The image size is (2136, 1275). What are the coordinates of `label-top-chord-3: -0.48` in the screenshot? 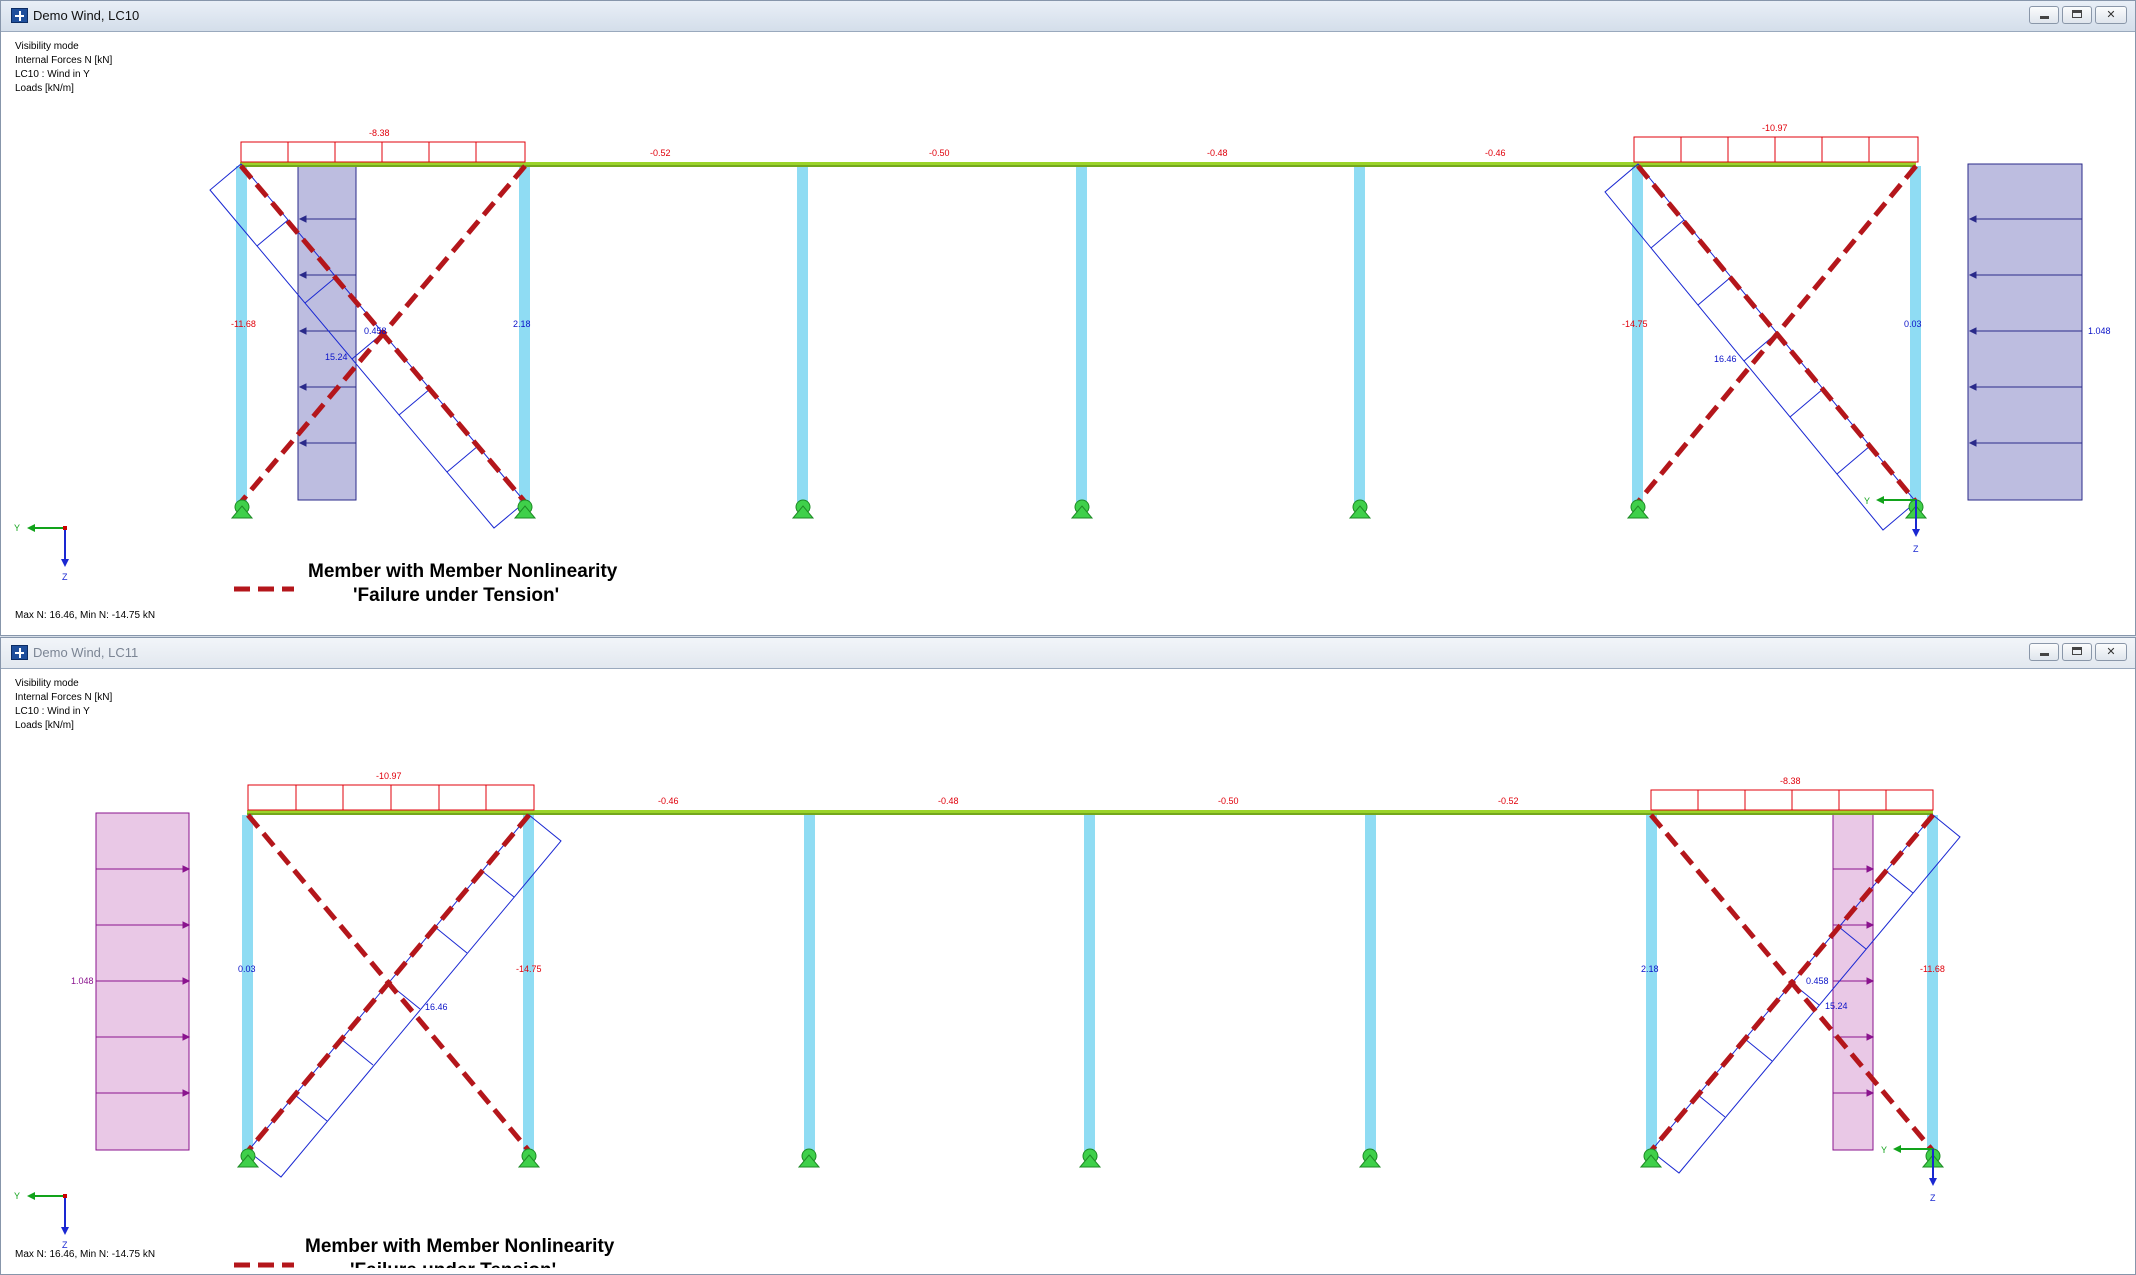 It's located at (1217, 153).